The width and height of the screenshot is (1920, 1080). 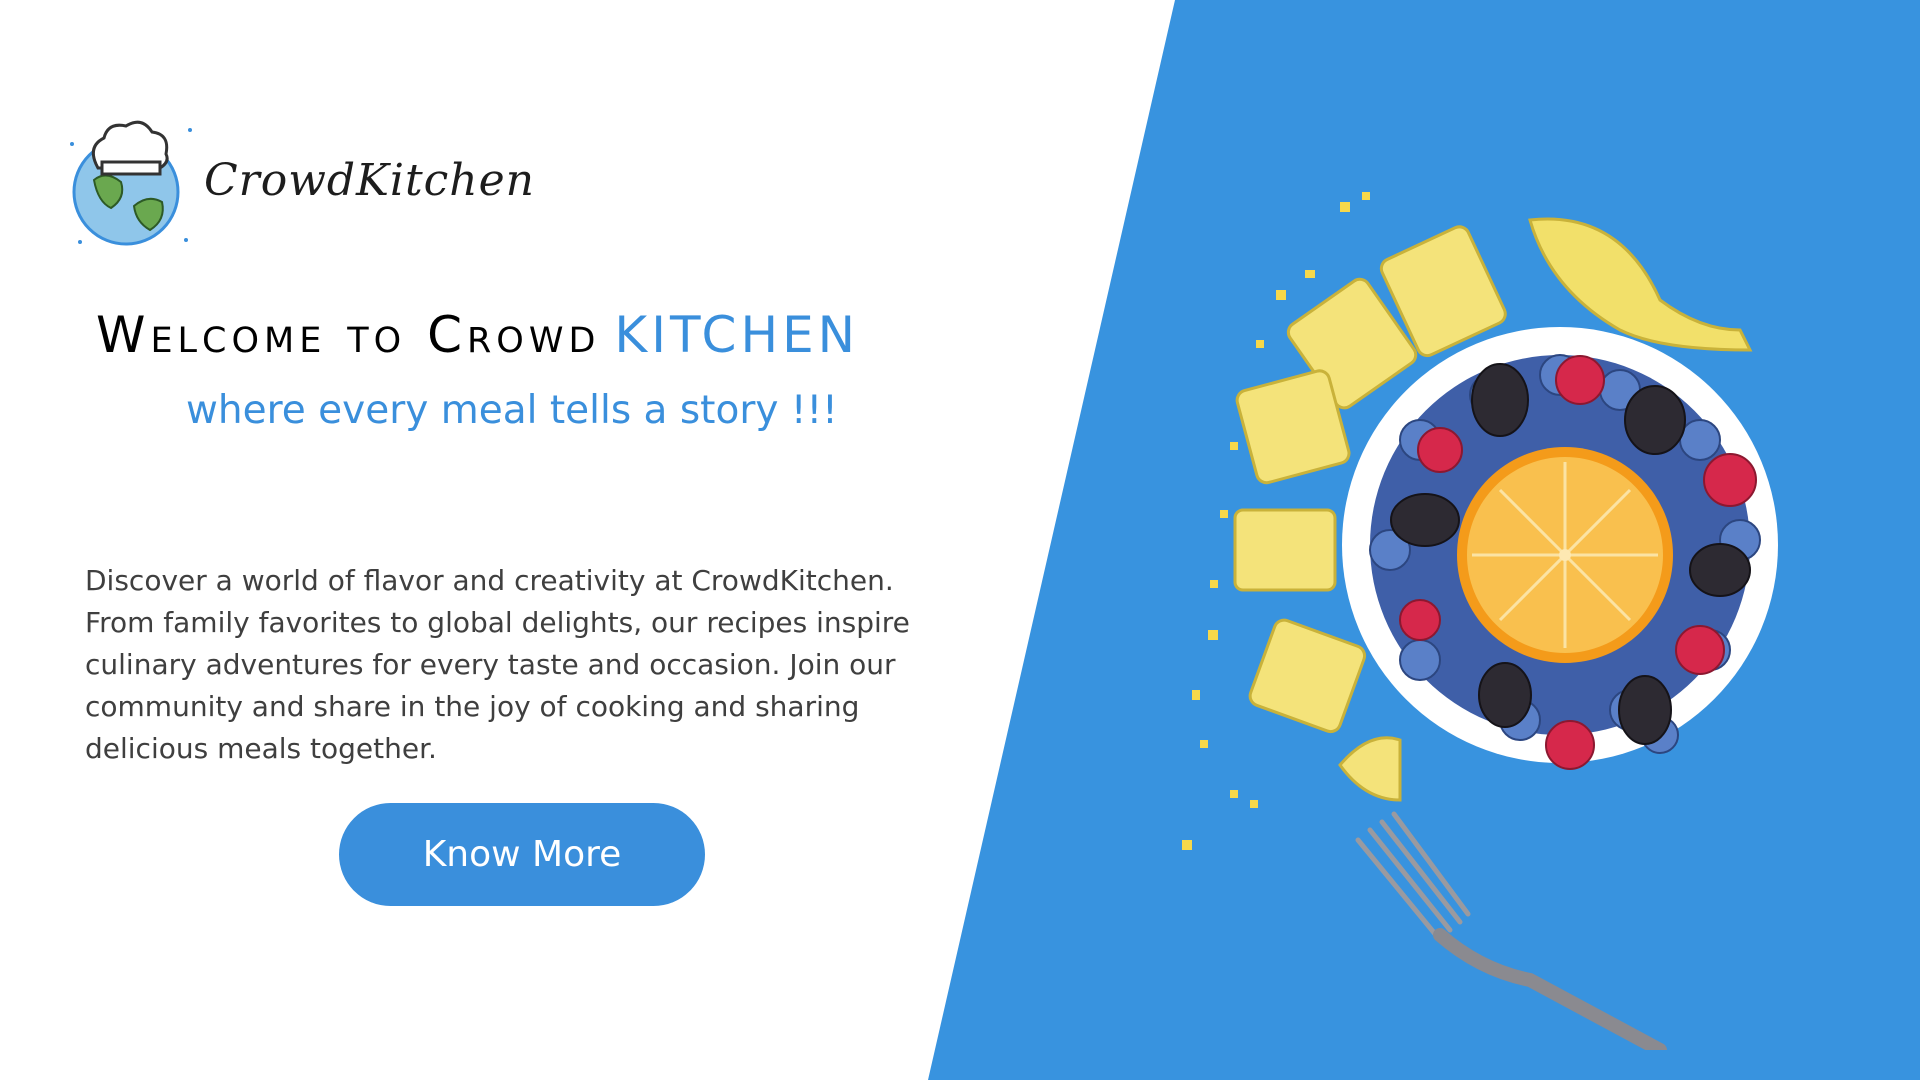 I want to click on bowl-of-berries, so click(x=1560, y=548).